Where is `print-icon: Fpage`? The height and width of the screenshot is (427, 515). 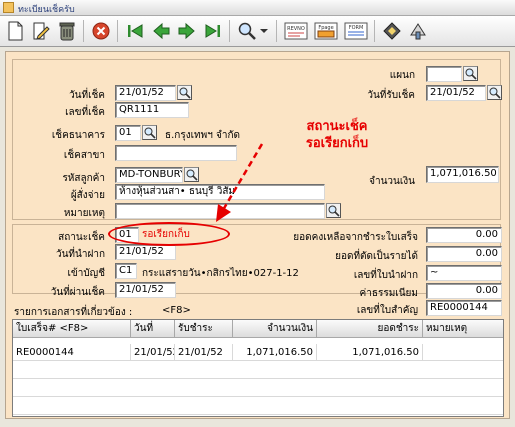
print-icon: Fpage is located at coordinates (326, 31).